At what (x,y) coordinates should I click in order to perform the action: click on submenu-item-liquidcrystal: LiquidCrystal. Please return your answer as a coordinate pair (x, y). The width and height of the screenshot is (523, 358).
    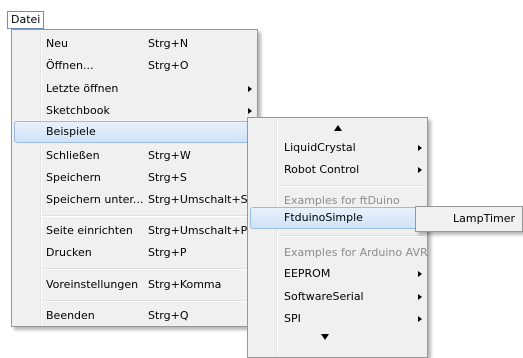
    Looking at the image, I should click on (337, 148).